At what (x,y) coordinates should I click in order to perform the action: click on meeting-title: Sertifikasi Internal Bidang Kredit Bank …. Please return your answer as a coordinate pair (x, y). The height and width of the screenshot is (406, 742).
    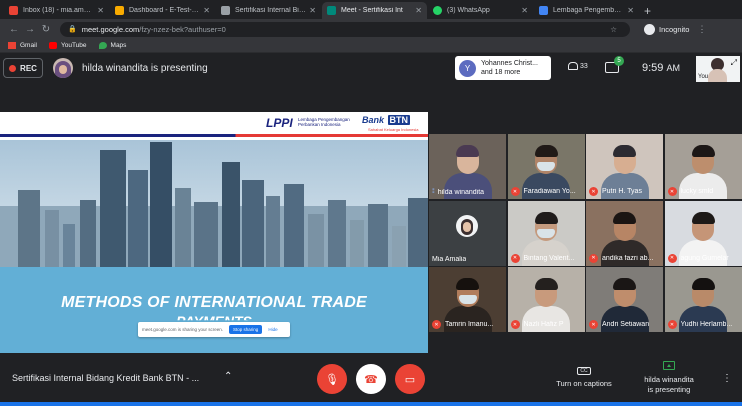
    Looking at the image, I should click on (105, 378).